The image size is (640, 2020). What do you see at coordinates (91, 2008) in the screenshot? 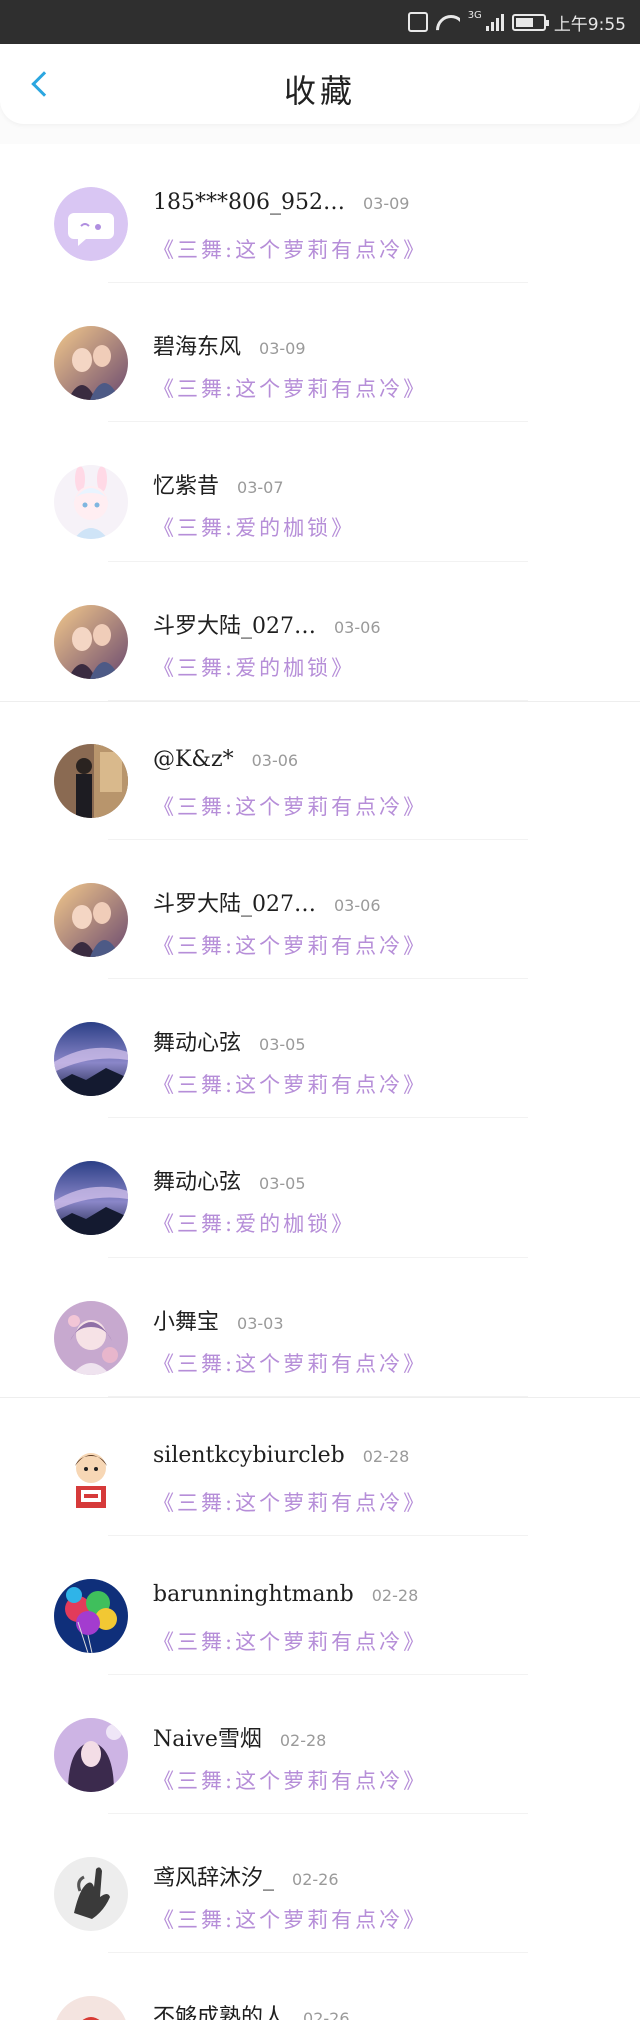
I see `red-anime-avatar` at bounding box center [91, 2008].